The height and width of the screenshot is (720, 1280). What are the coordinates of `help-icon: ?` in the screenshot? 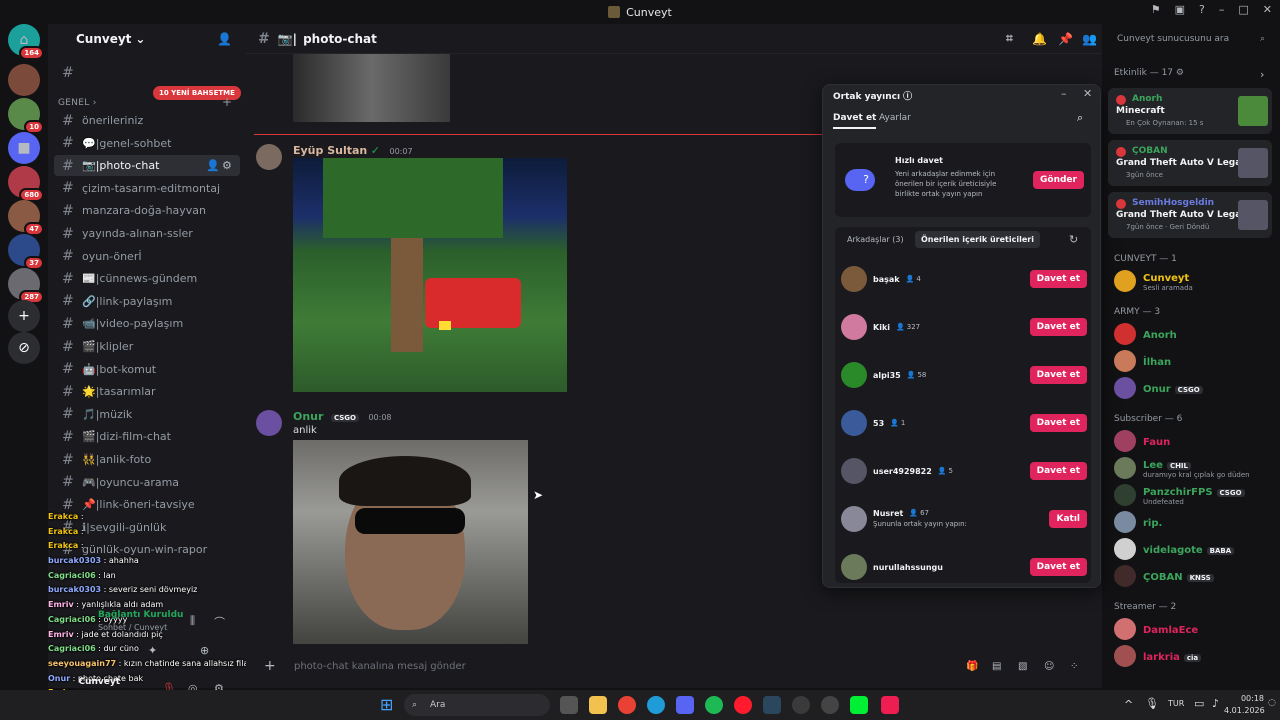 It's located at (1202, 9).